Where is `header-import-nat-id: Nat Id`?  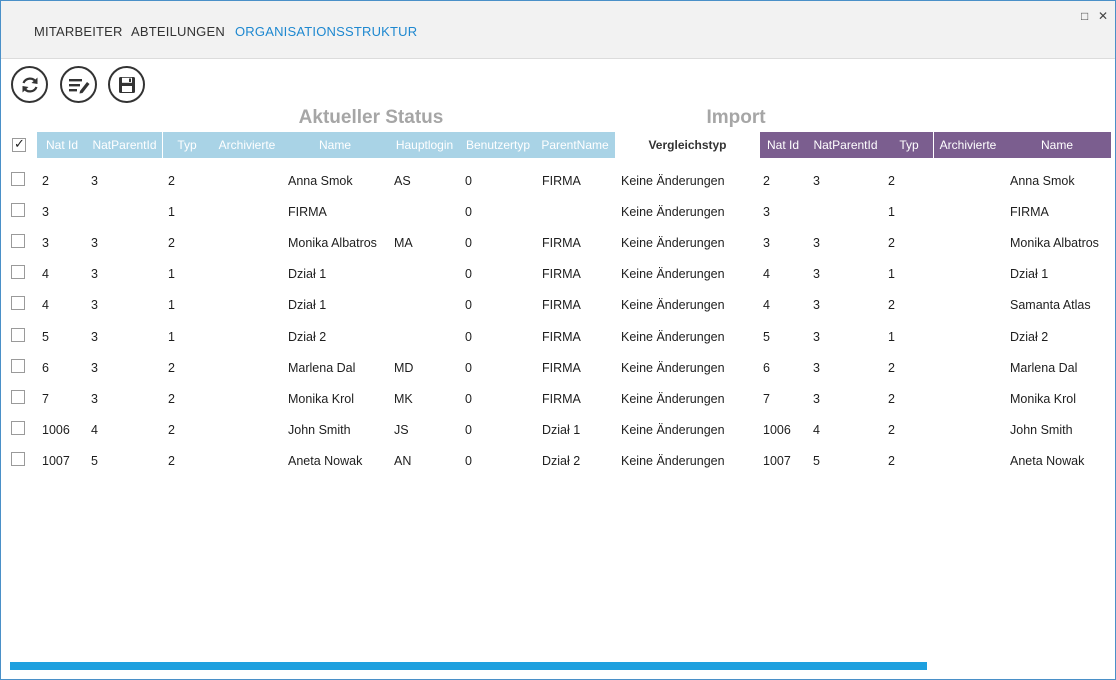
header-import-nat-id: Nat Id is located at coordinates (783, 145).